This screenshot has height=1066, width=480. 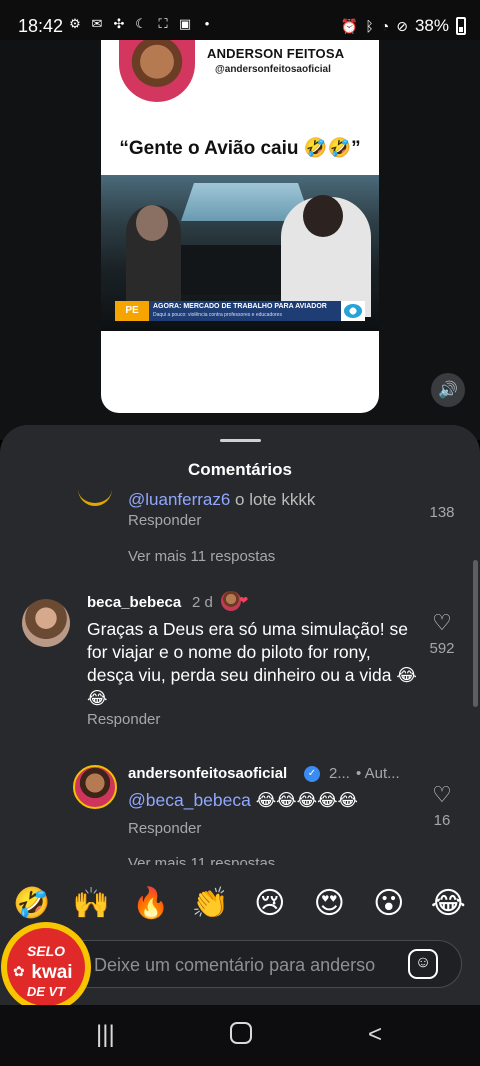 I want to click on comment-username: beca_bebeca, so click(x=134, y=602).